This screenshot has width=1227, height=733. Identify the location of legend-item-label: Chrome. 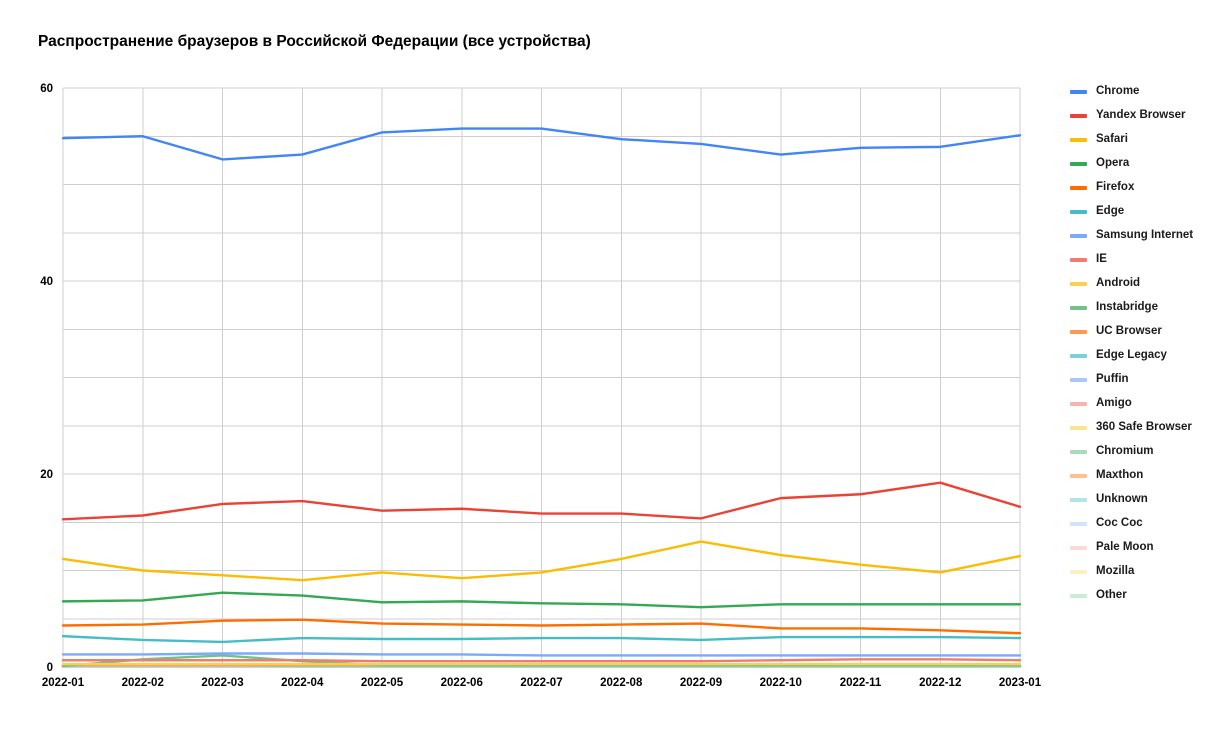
(1118, 91).